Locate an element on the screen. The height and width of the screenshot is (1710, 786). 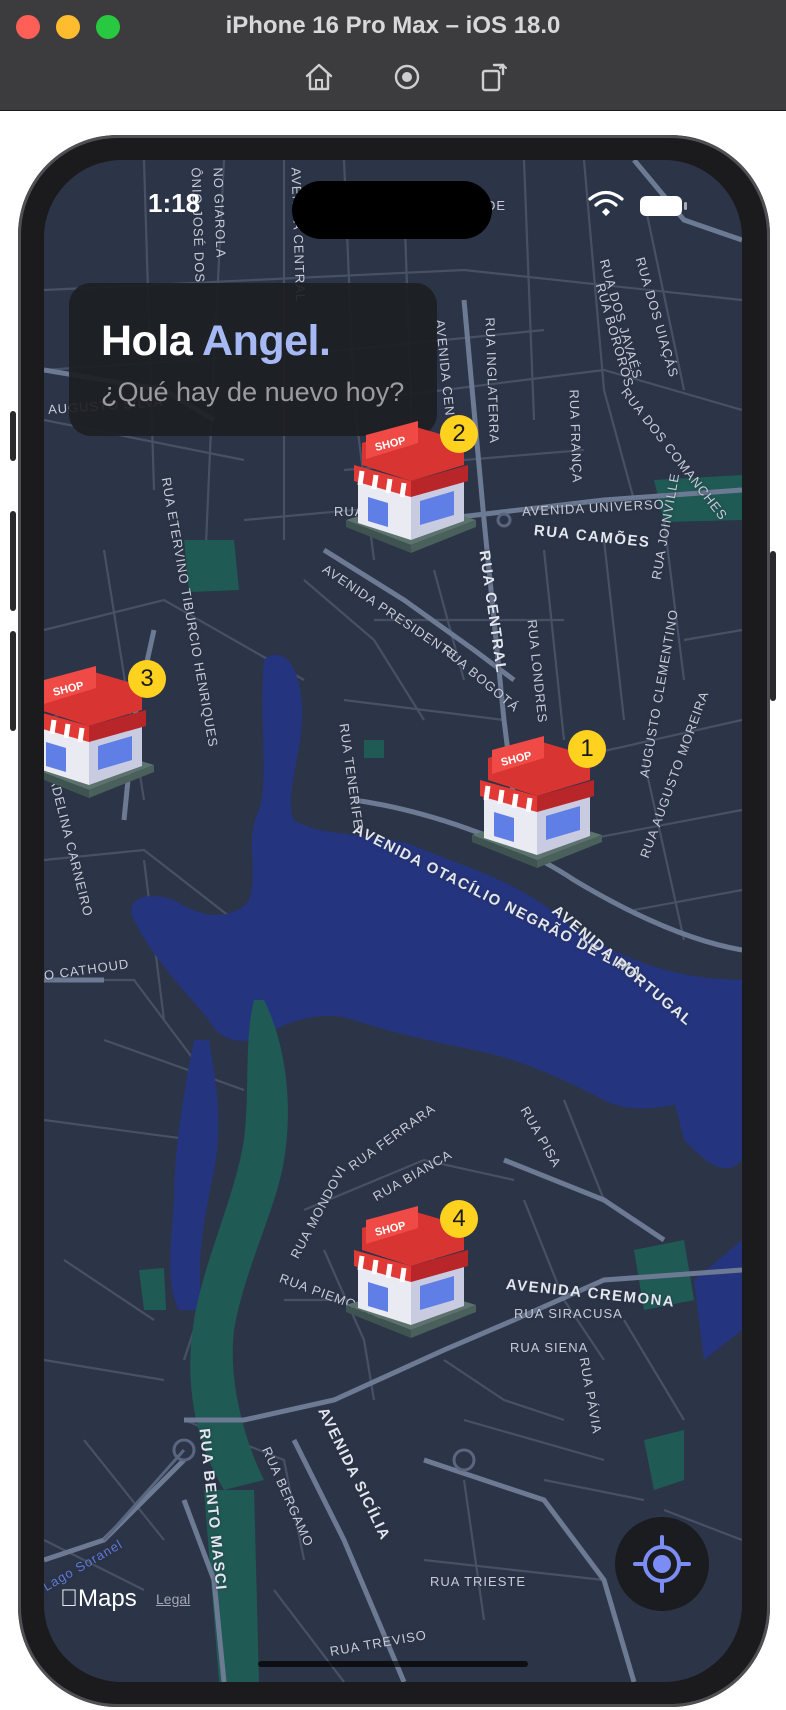
street-label: RUA FRANÇA is located at coordinates (575, 436).